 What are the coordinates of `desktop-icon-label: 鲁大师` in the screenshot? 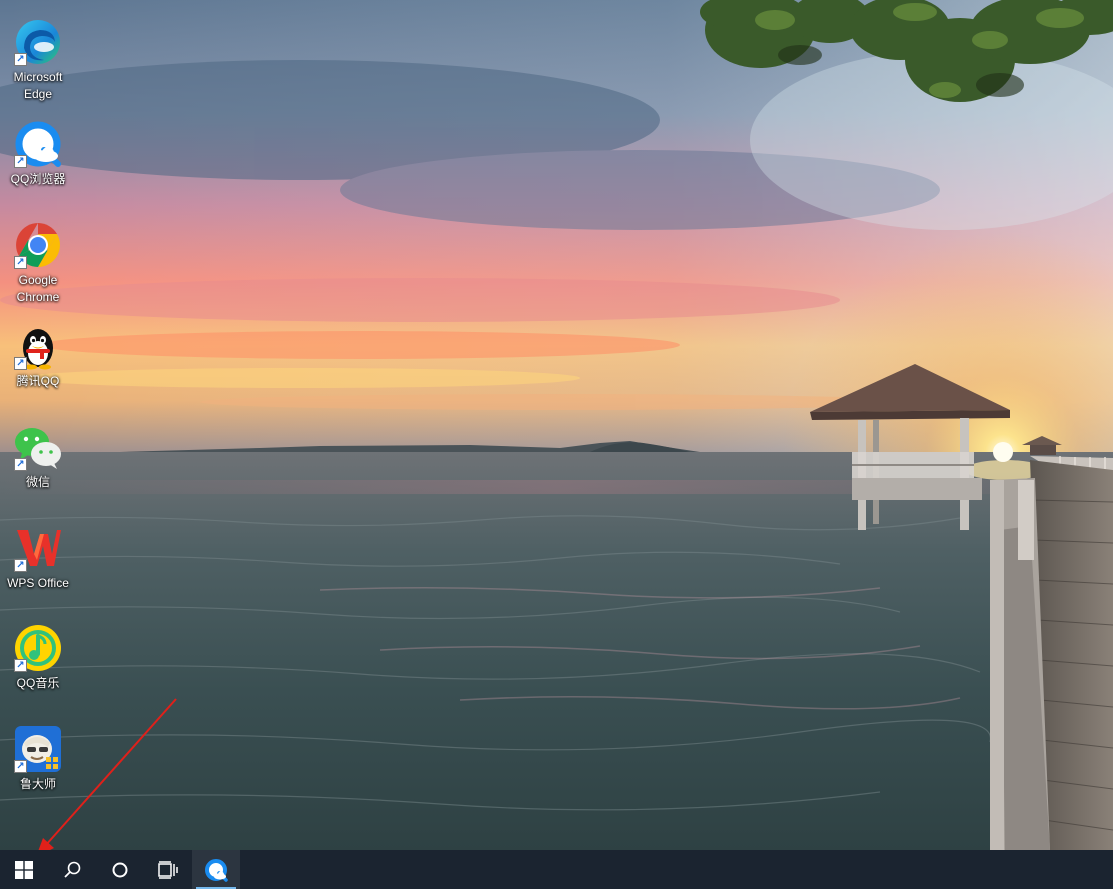 It's located at (37, 784).